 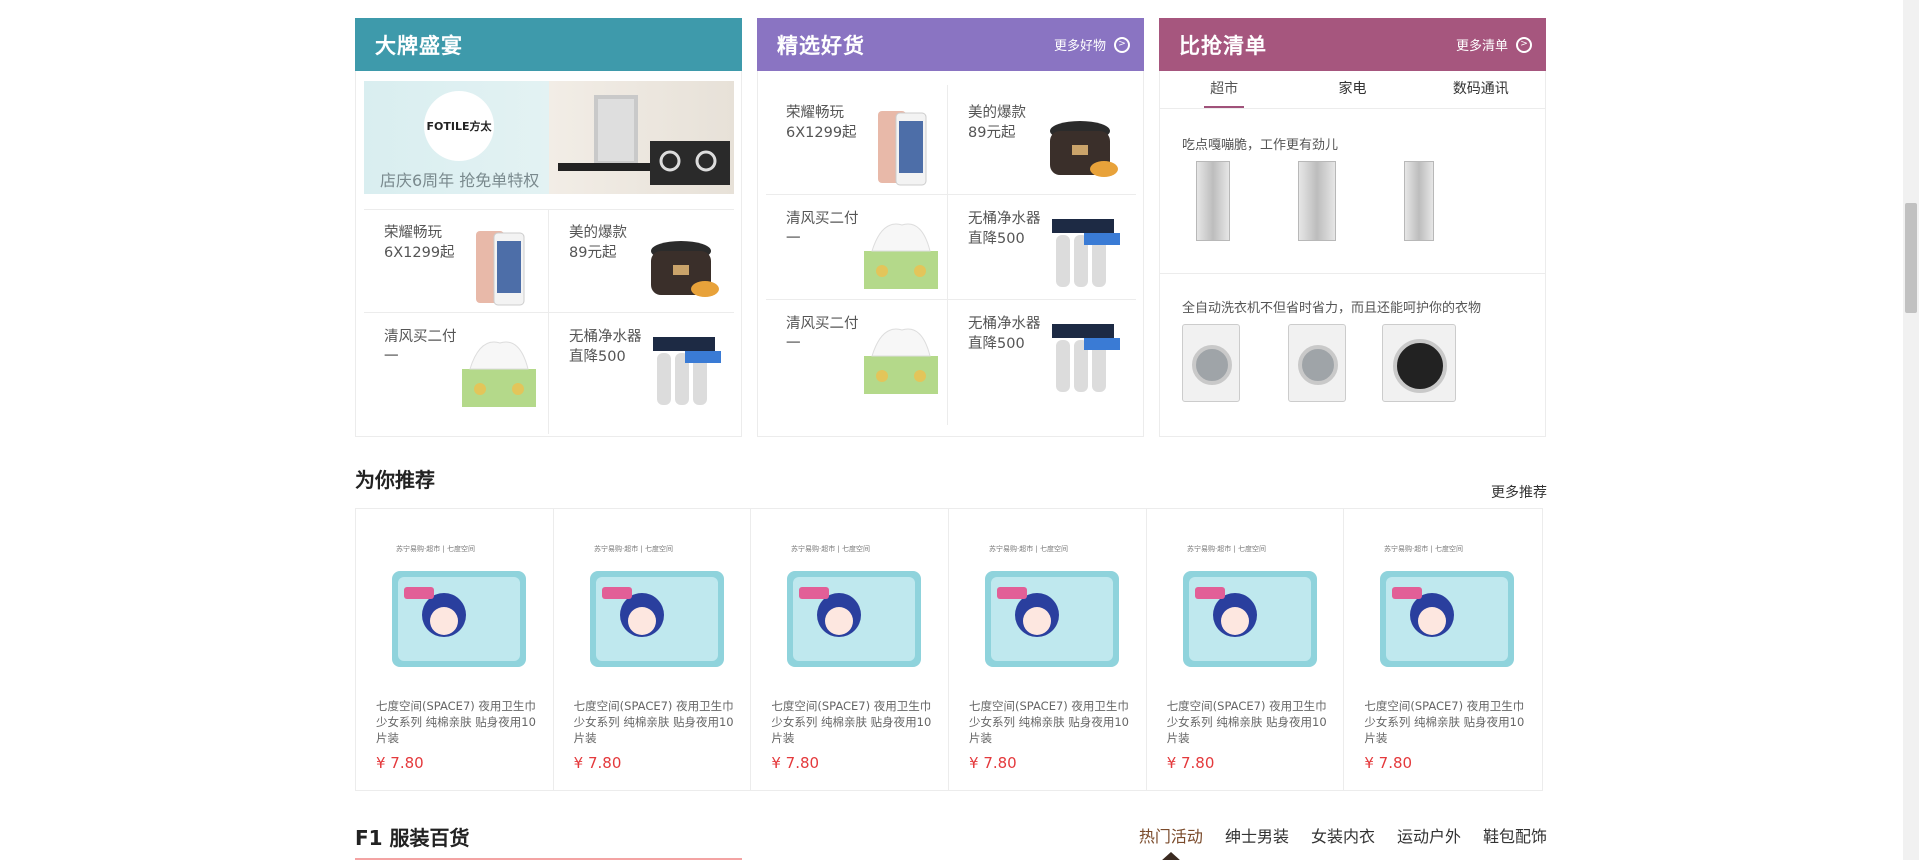 I want to click on fotile-banner: FOTILE方太 店庆6周年 抢免单特权, so click(x=549, y=137).